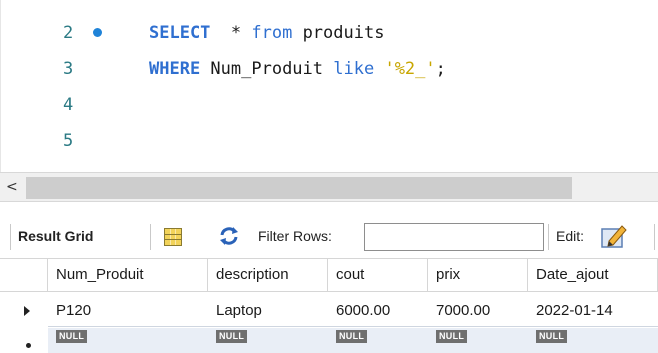 The width and height of the screenshot is (658, 353). Describe the element at coordinates (354, 69) in the screenshot. I see `code-token: like` at that location.